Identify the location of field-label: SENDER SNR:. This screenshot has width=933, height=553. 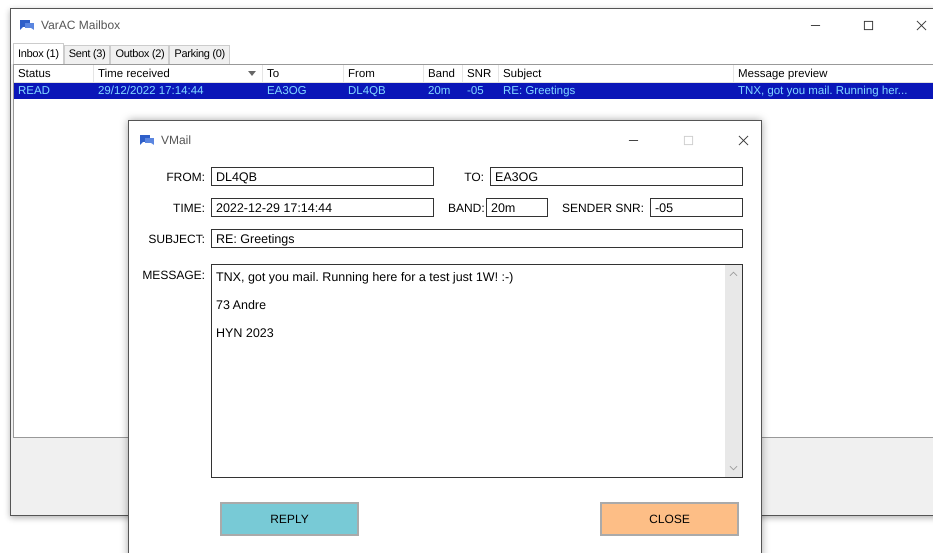
(604, 207).